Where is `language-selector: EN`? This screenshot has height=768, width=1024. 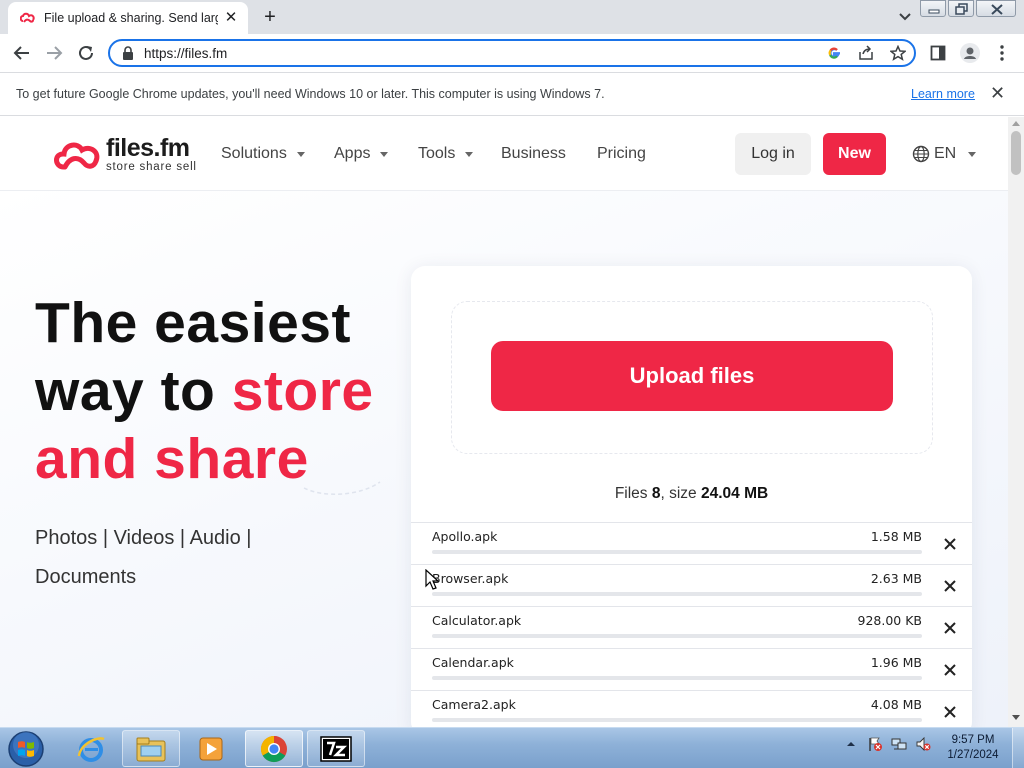
language-selector: EN is located at coordinates (944, 154).